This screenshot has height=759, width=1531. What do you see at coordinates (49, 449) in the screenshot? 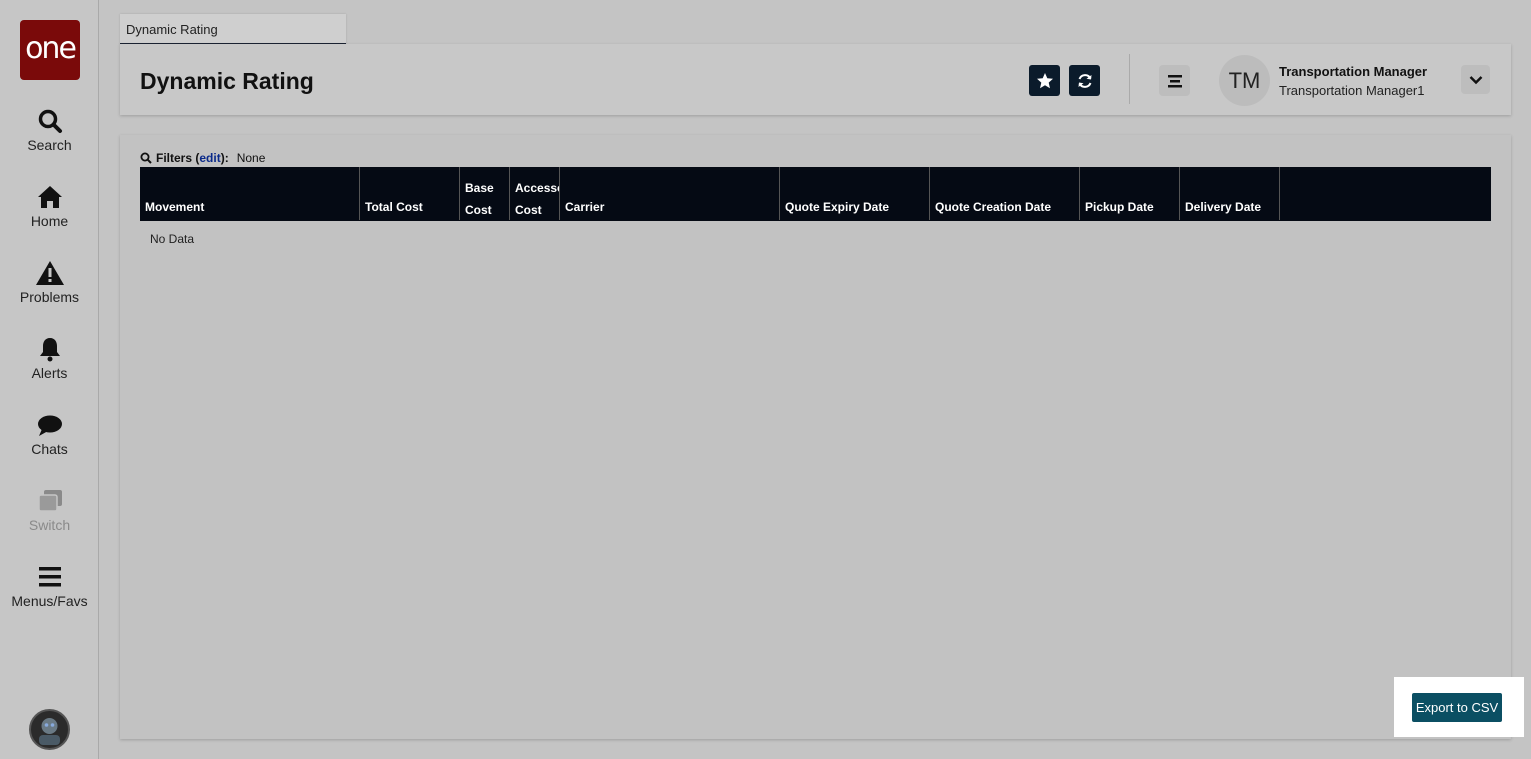
I see `sidebar-item-label: Chats` at bounding box center [49, 449].